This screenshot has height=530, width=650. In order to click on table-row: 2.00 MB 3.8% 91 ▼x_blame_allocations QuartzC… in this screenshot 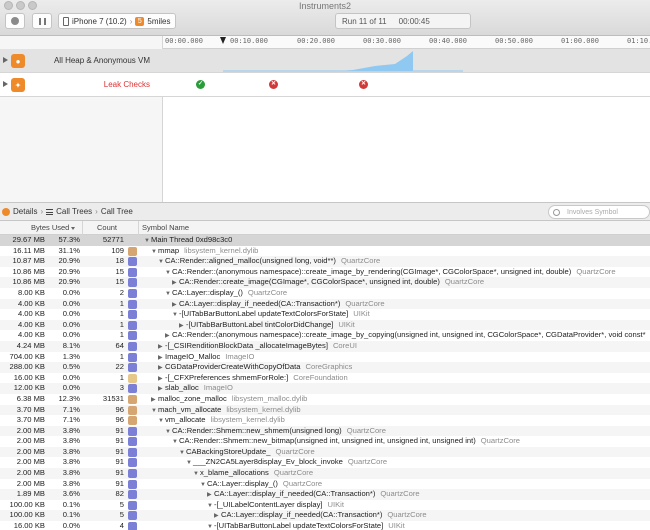, I will do `click(325, 473)`.